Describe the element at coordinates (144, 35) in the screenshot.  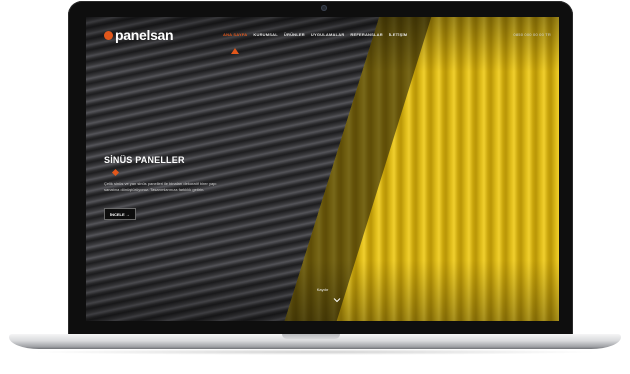
I see `logo-text: panelsan` at that location.